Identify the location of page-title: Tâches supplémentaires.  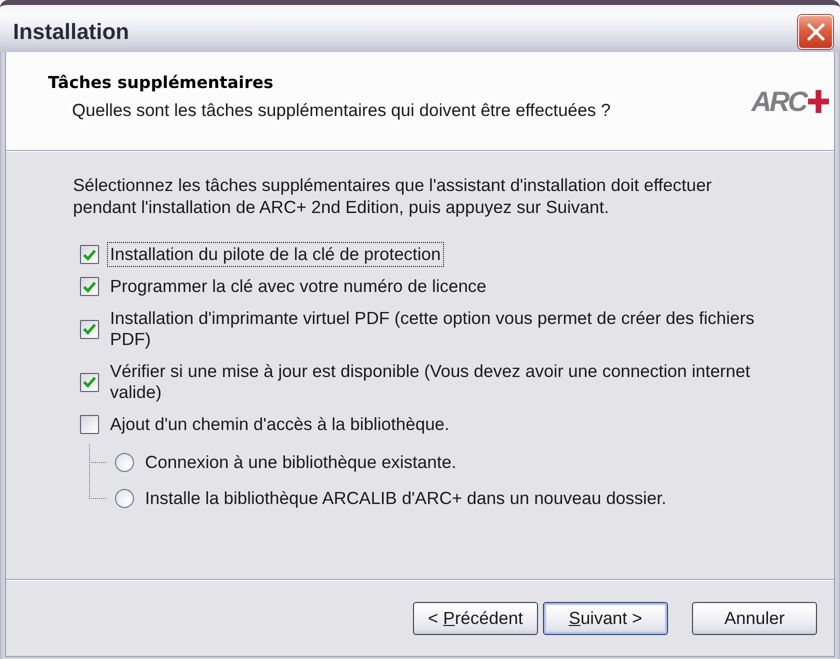
(161, 82).